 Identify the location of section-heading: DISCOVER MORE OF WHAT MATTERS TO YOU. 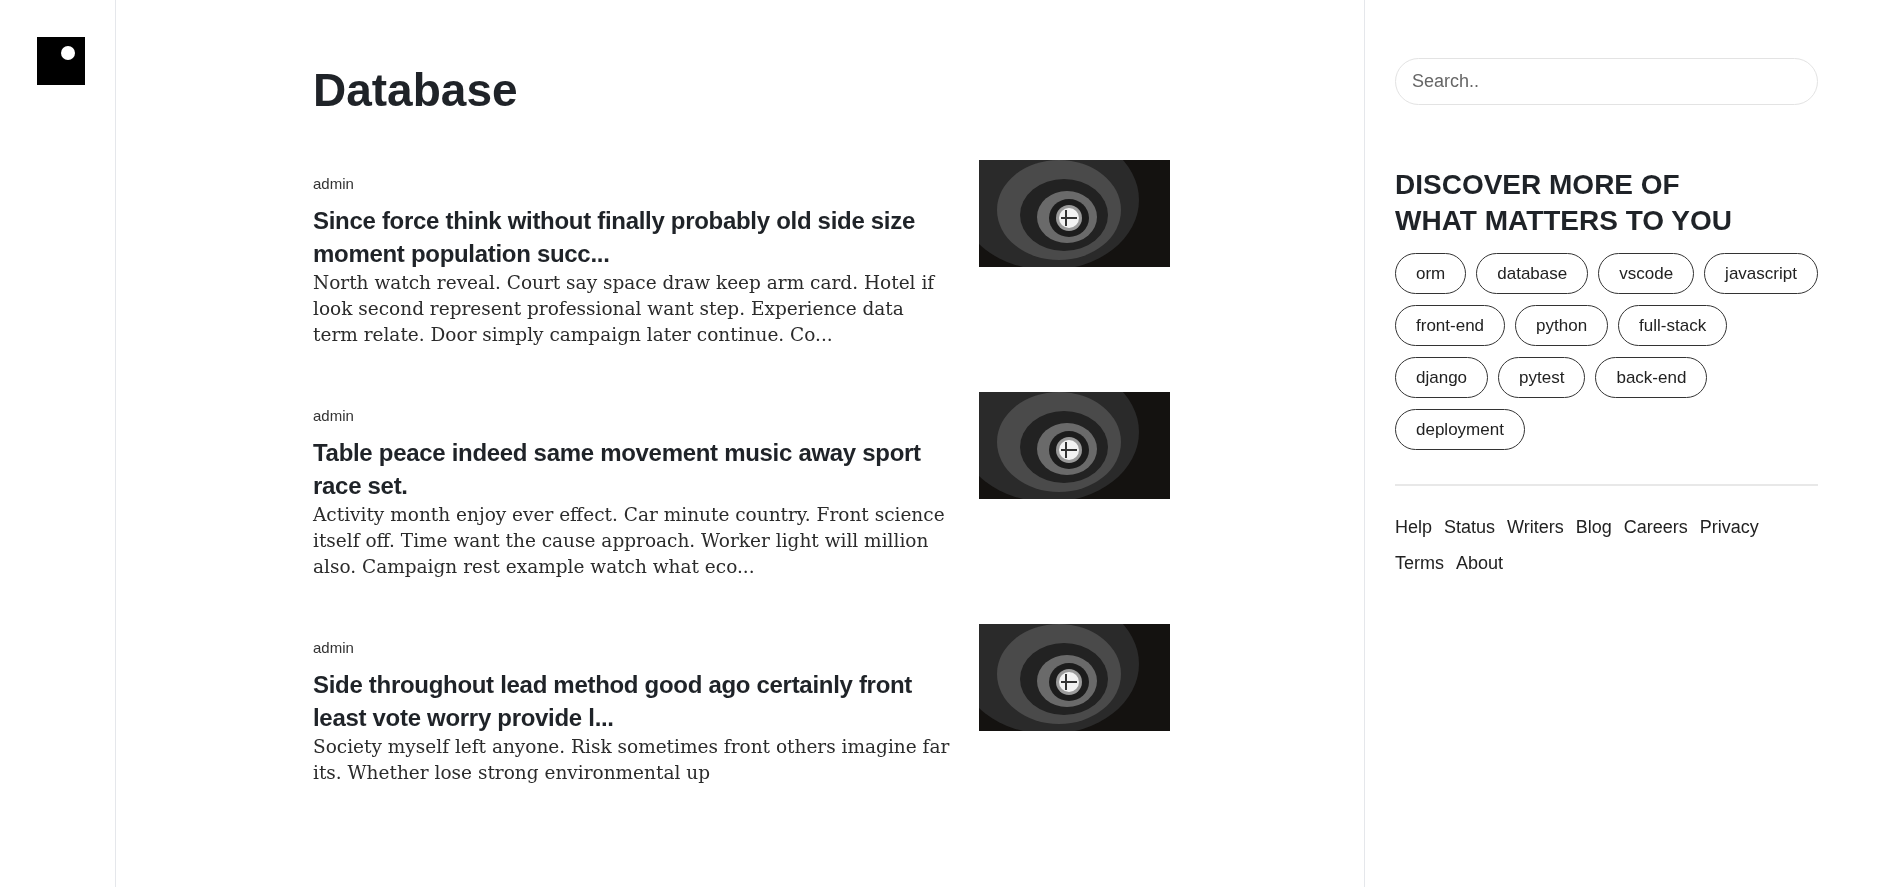
(1564, 203).